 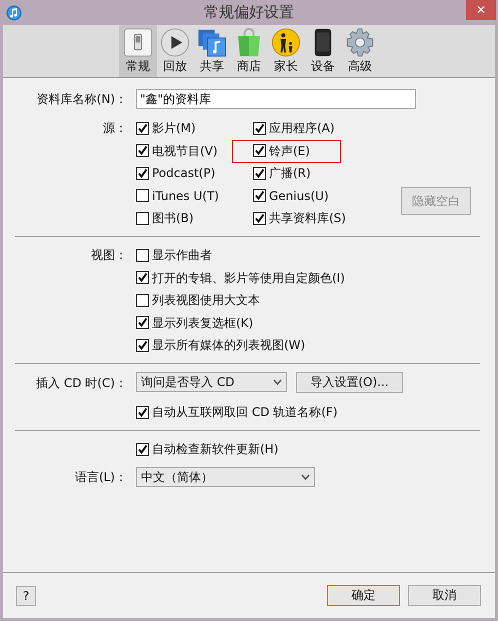 What do you see at coordinates (481, 10) in the screenshot?
I see `close-button: ✕` at bounding box center [481, 10].